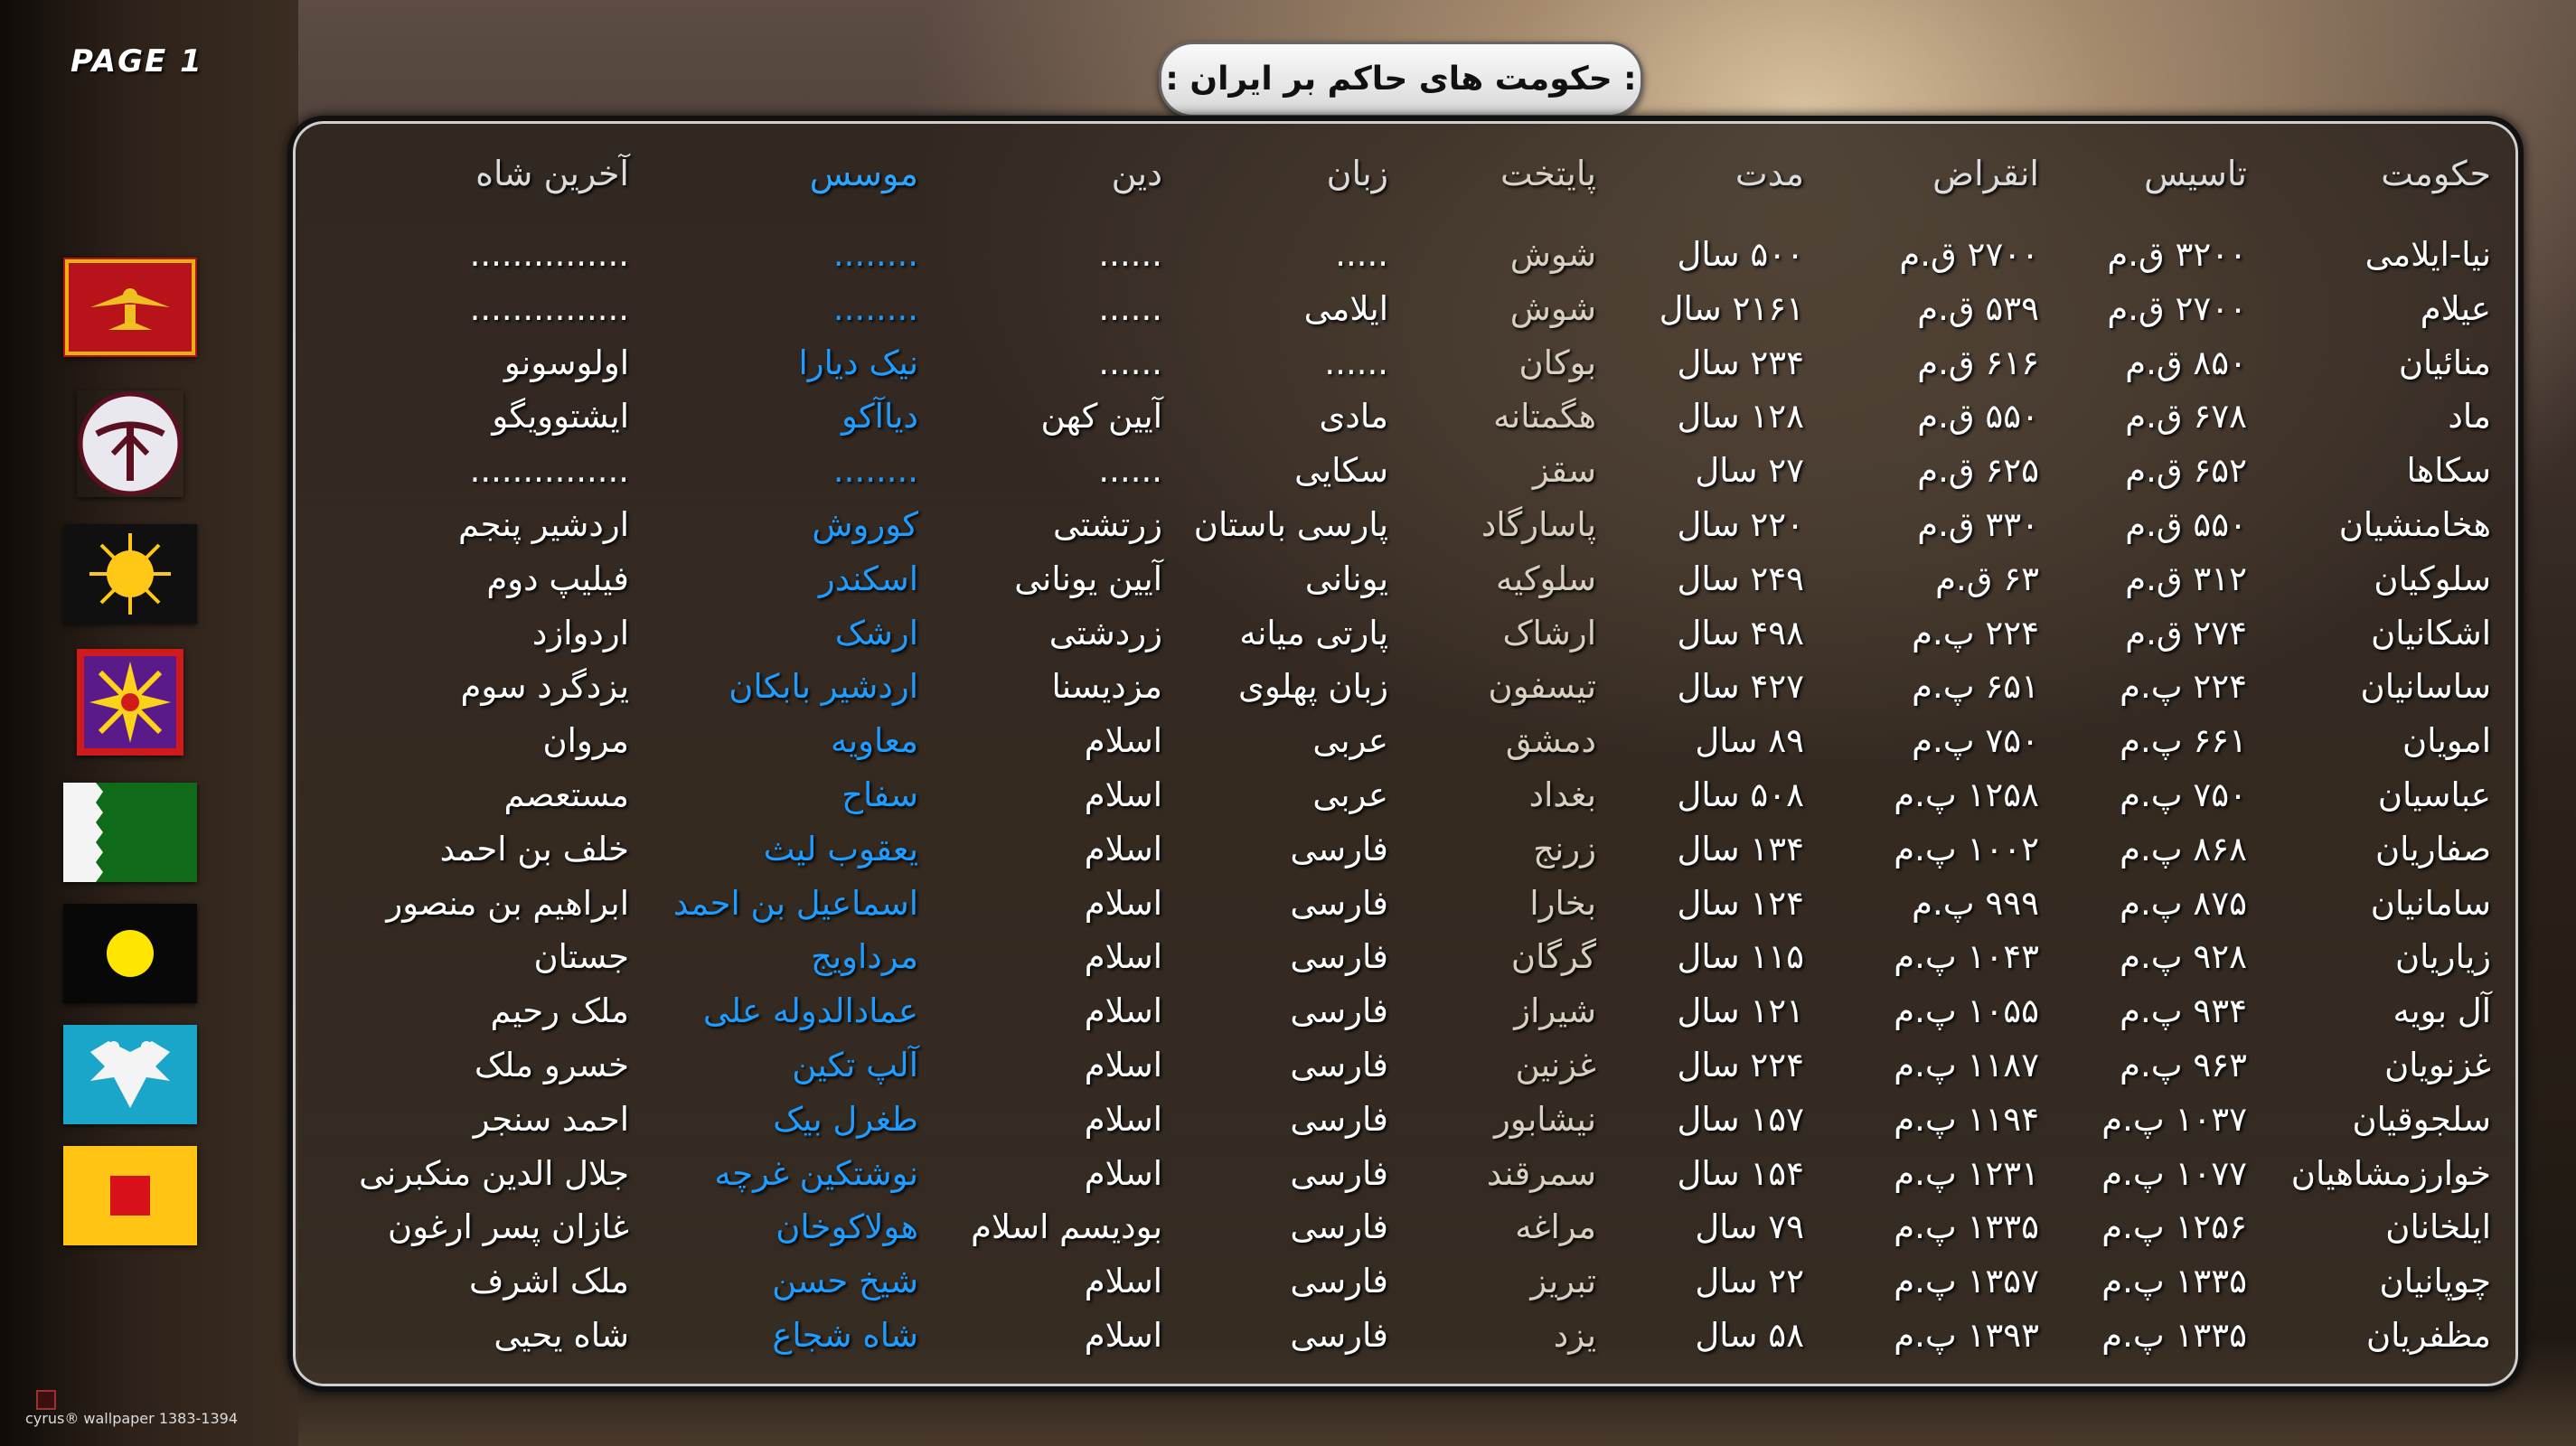 Image resolution: width=2576 pixels, height=1446 pixels. Describe the element at coordinates (1967, 1173) in the screenshot. I see `cell-fall: ۱۲۳۱ پ.م` at that location.